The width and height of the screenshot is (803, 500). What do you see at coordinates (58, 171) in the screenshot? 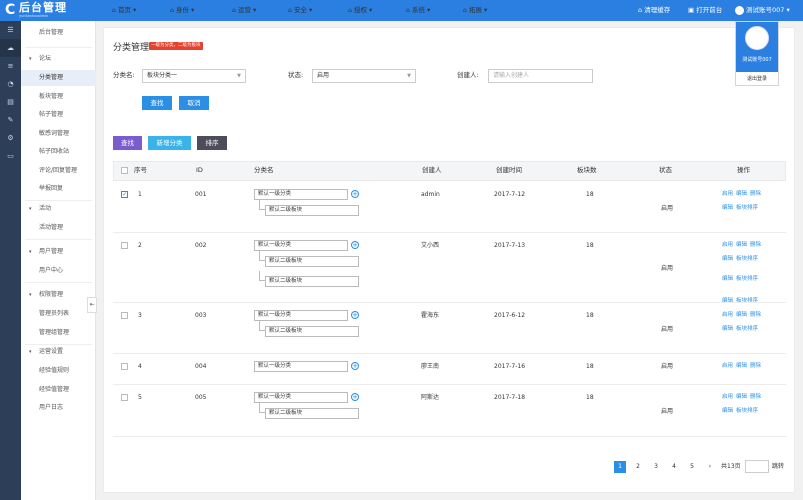
I see `sidebar-item: 评论/回复管理` at bounding box center [58, 171].